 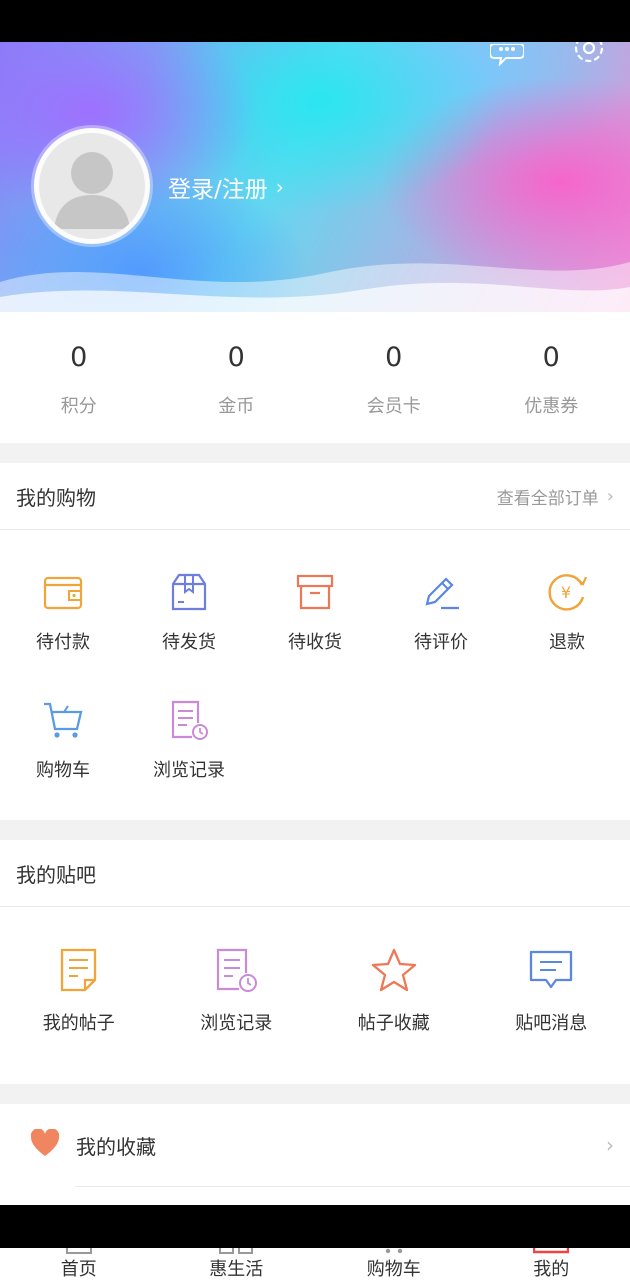 What do you see at coordinates (315, 873) in the screenshot?
I see `my-tieba-header: 我的贴吧` at bounding box center [315, 873].